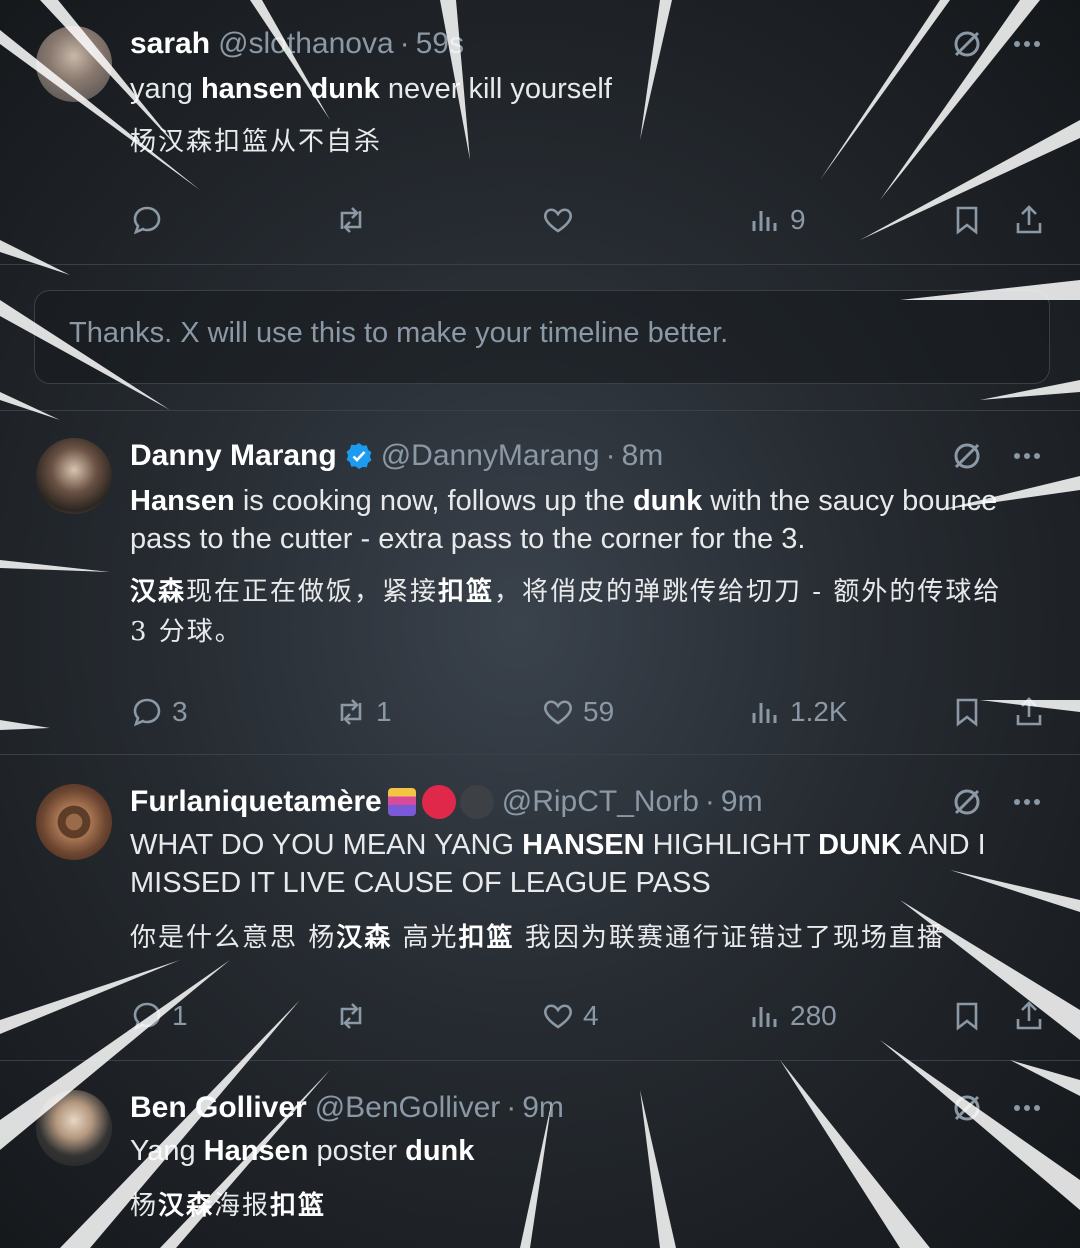 This screenshot has width=1080, height=1248. I want to click on tweet-translation: 汉森现在正在做饭，紧接扣篮，将俏皮的弹跳传给切刀 - 额外的传球给 3 分球。, so click(566, 612).